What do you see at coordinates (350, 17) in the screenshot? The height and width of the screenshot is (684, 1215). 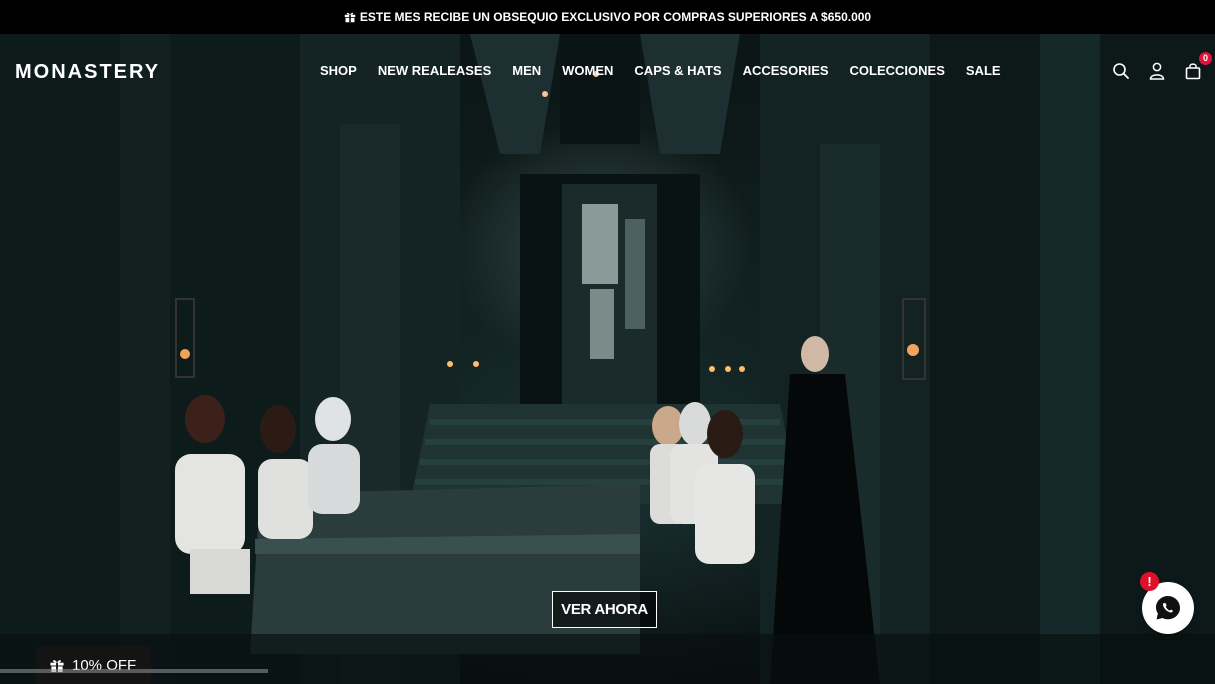 I see `gift-icon` at bounding box center [350, 17].